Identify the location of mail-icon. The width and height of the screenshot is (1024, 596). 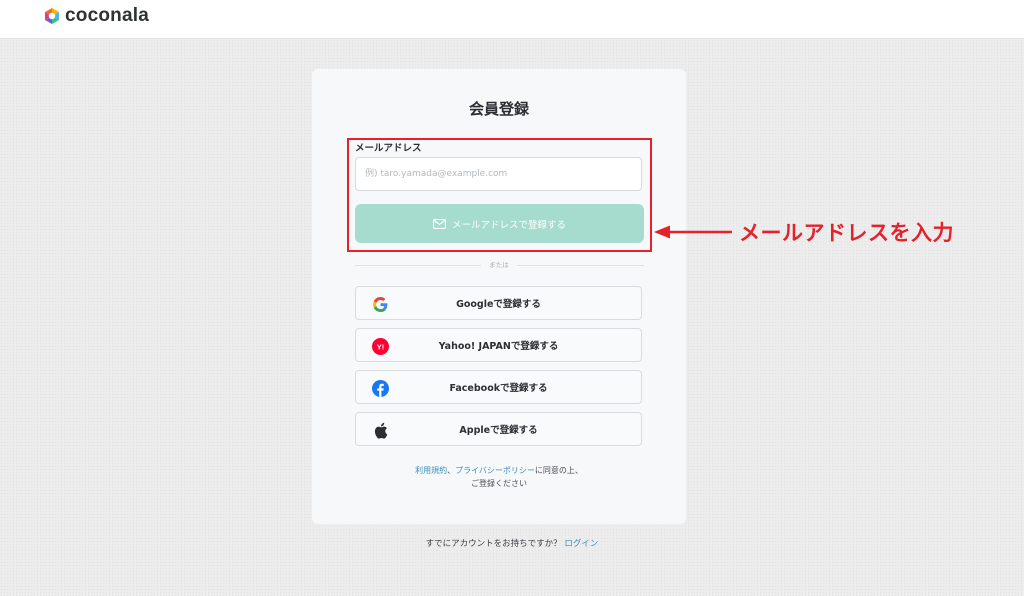
(439, 223).